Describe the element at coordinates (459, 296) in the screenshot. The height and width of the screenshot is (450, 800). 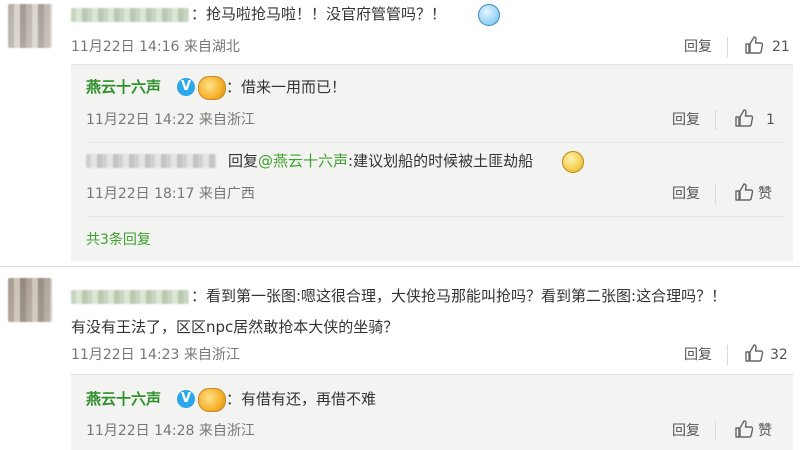
I see `comment-text-line1: ：看到第一张图:嗯这很合理，大侠抢马那能叫抢吗？看到第二张图:这合理吗？！` at that location.